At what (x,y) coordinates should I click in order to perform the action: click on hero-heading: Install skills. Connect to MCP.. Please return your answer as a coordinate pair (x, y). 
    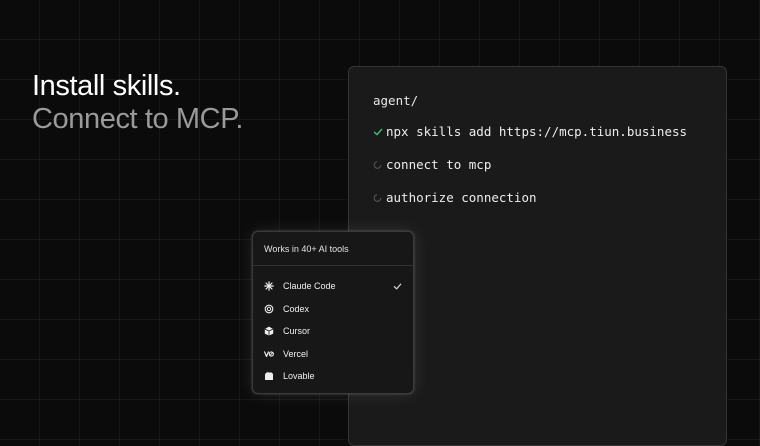
    Looking at the image, I should click on (137, 103).